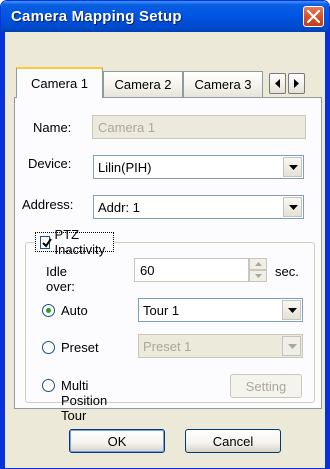 This screenshot has width=330, height=469. I want to click on device-select: Lilin(PIH), so click(198, 167).